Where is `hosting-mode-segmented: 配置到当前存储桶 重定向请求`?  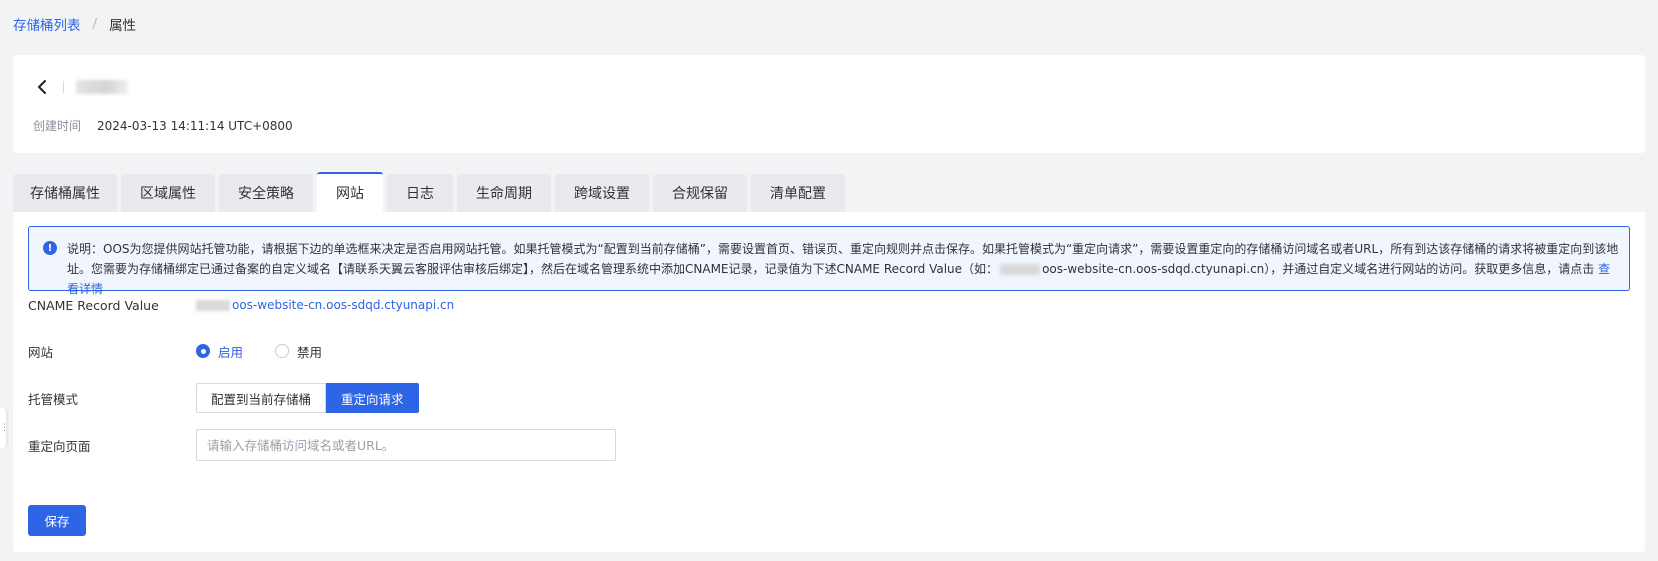 hosting-mode-segmented: 配置到当前存储桶 重定向请求 is located at coordinates (307, 398).